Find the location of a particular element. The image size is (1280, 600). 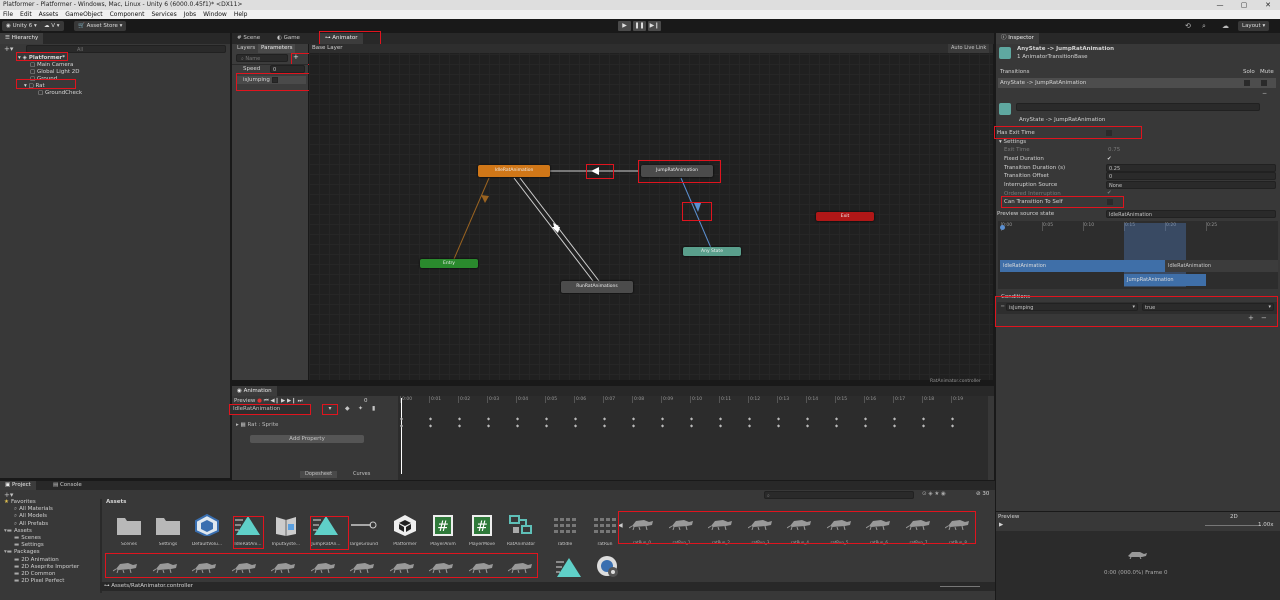

hierarchy-item-ground: ▢ Ground is located at coordinates (43, 79).